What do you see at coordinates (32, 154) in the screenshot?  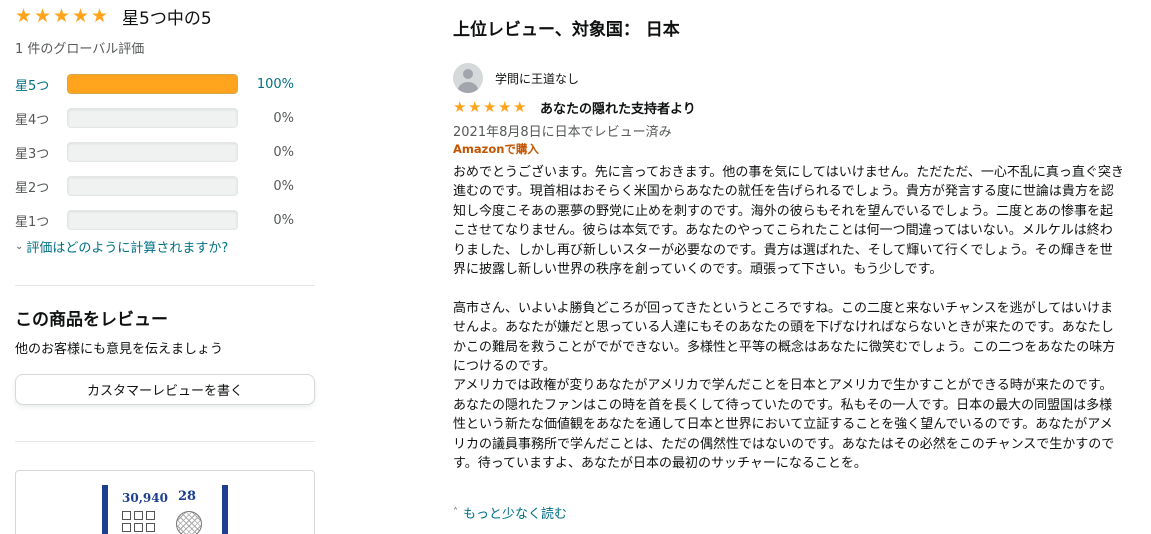 I see `histogram-star-label: 星3つ` at bounding box center [32, 154].